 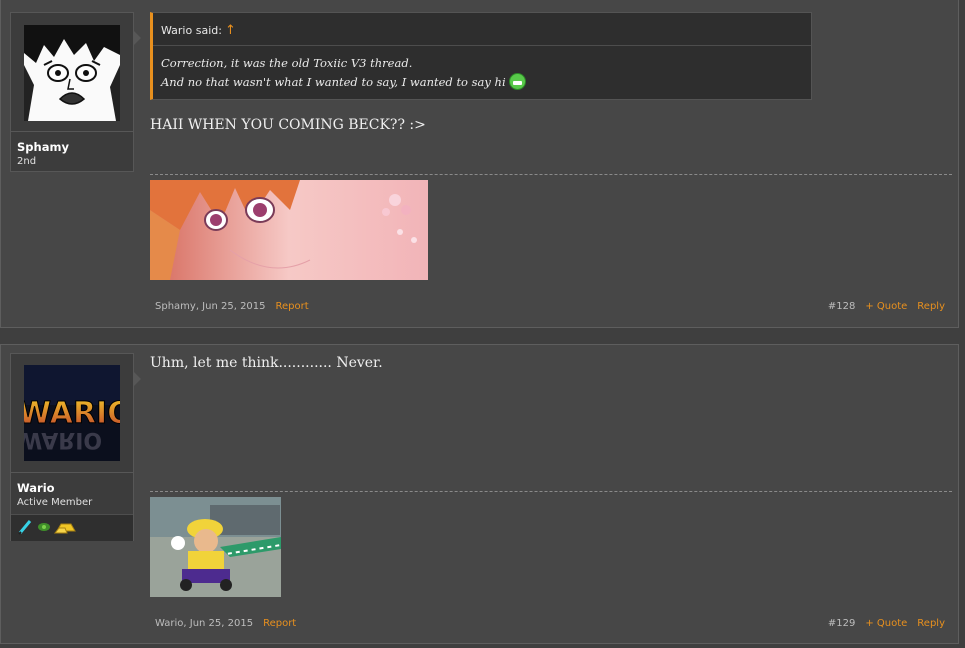 I want to click on avatar-frame: WARIO WARIO, so click(x=76, y=413).